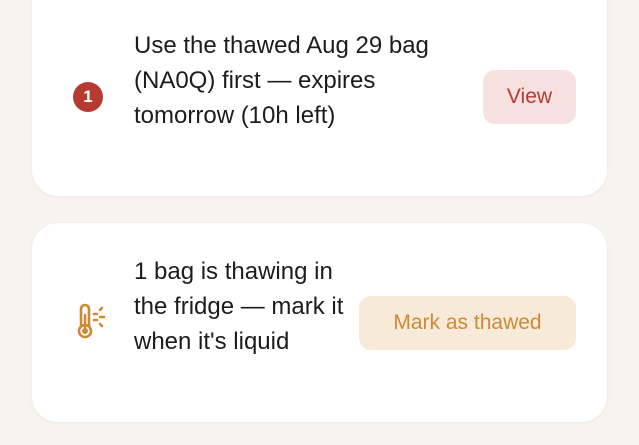 The image size is (639, 445). I want to click on thermometer-sun-icon, so click(91, 321).